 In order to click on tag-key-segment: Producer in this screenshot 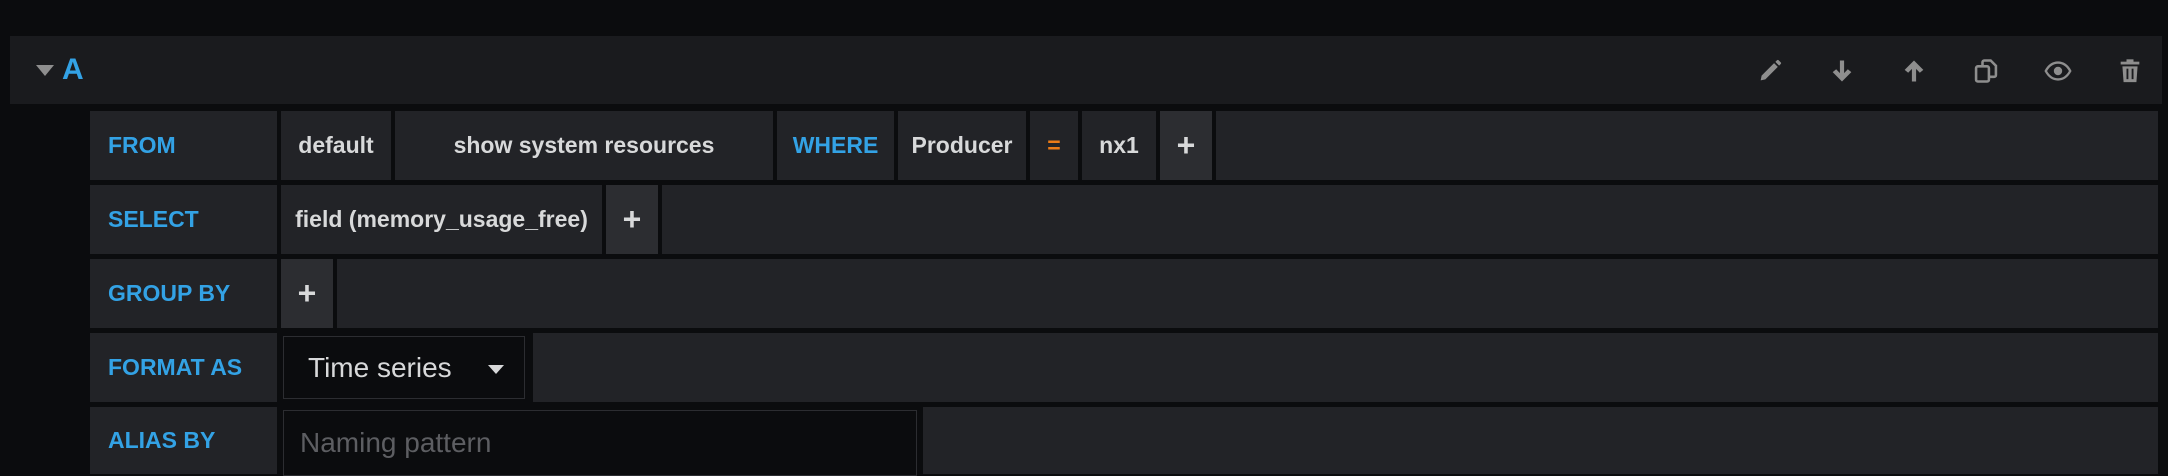, I will do `click(962, 145)`.